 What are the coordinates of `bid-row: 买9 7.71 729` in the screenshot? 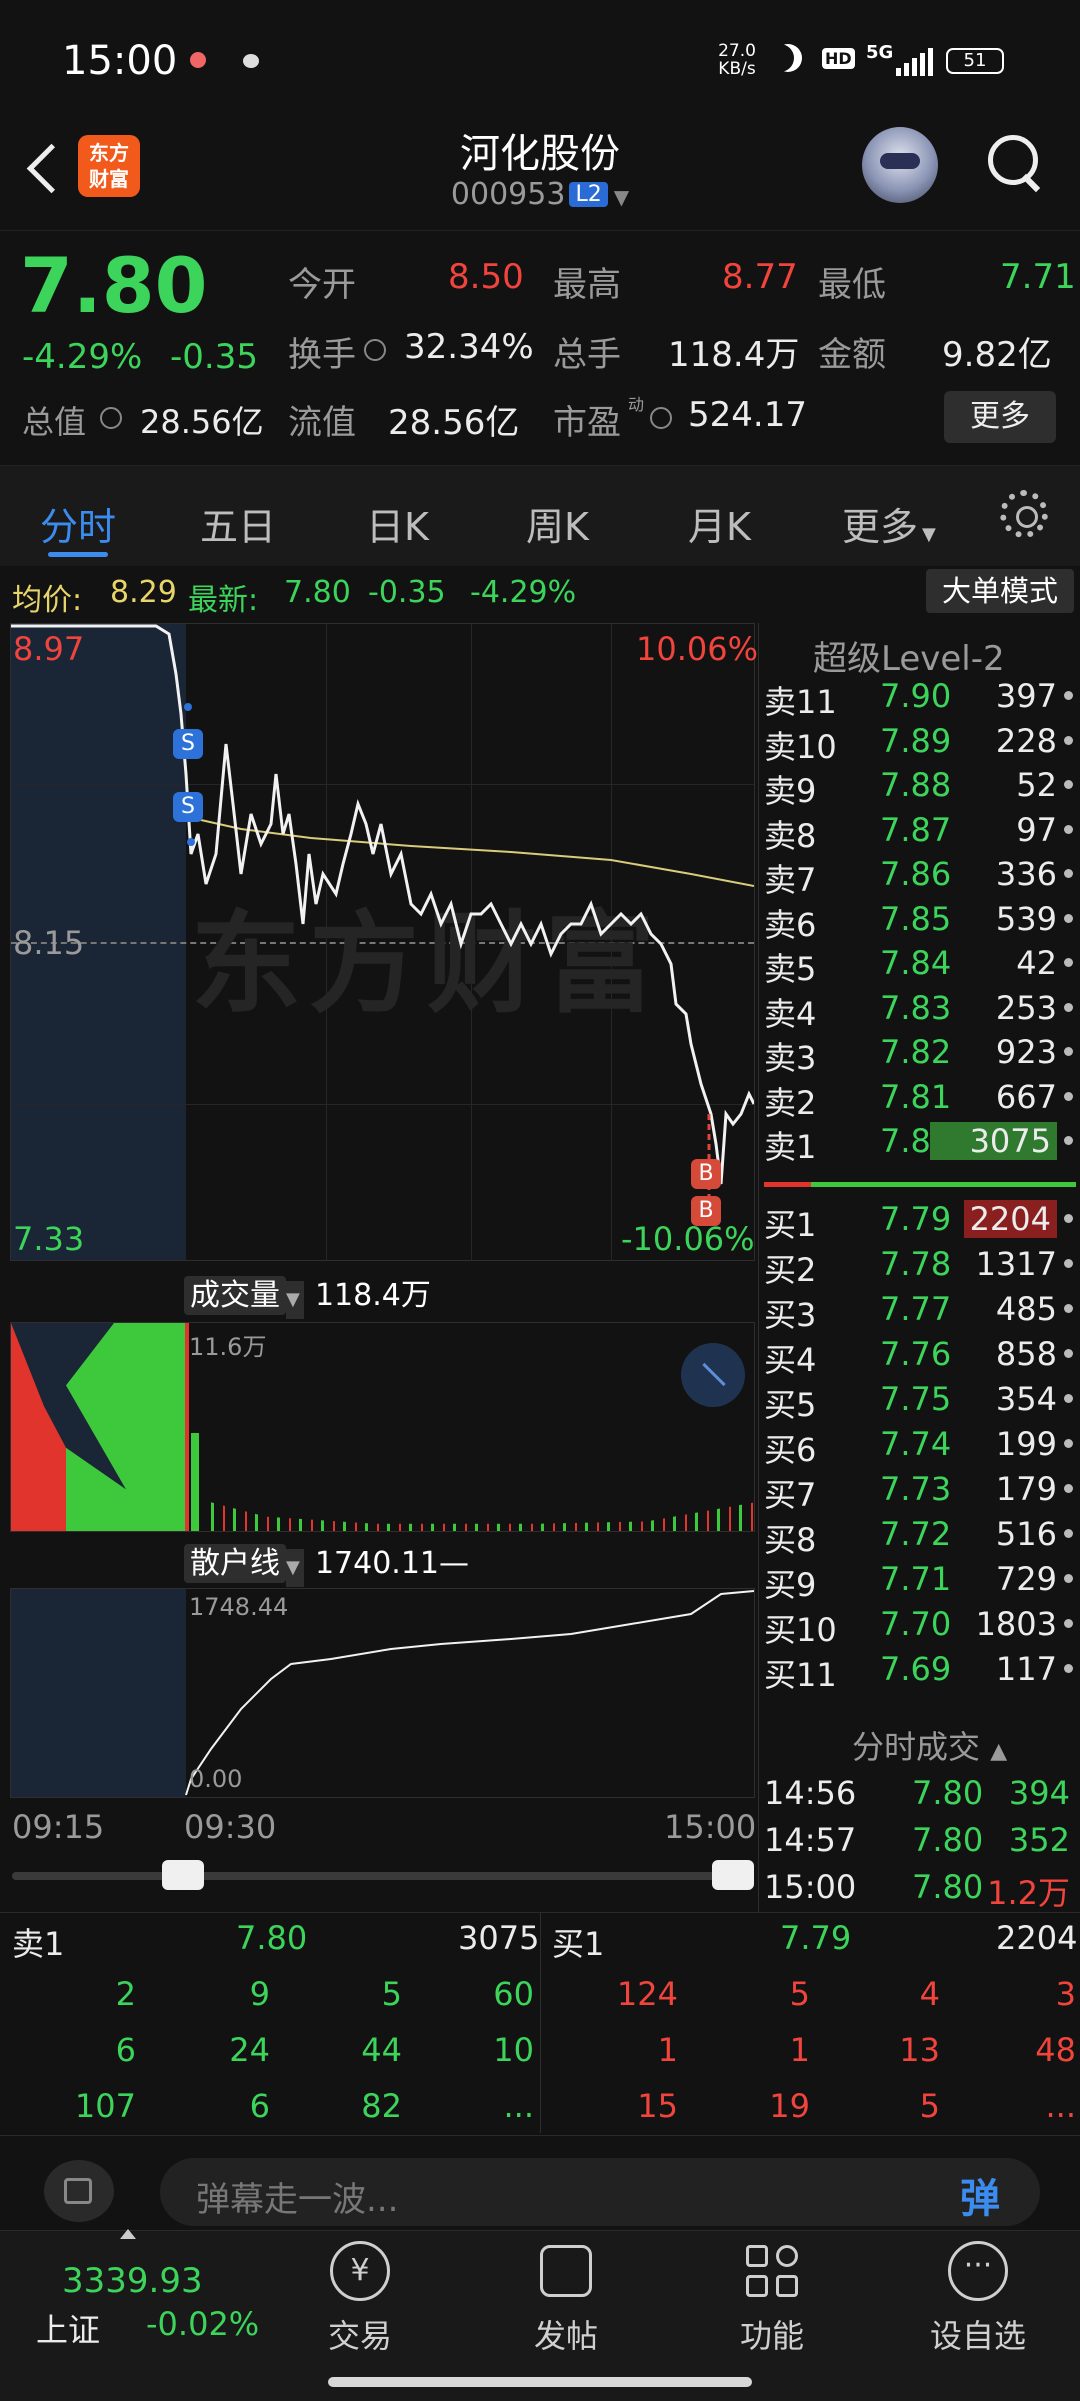 It's located at (919, 1581).